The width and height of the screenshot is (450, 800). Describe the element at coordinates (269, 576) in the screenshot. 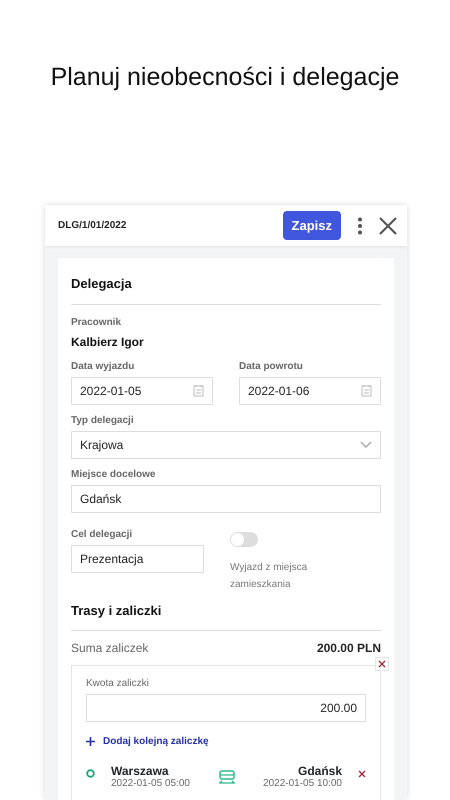

I see `toggle-label: Wyjazd z miejsca zamieszkania` at that location.